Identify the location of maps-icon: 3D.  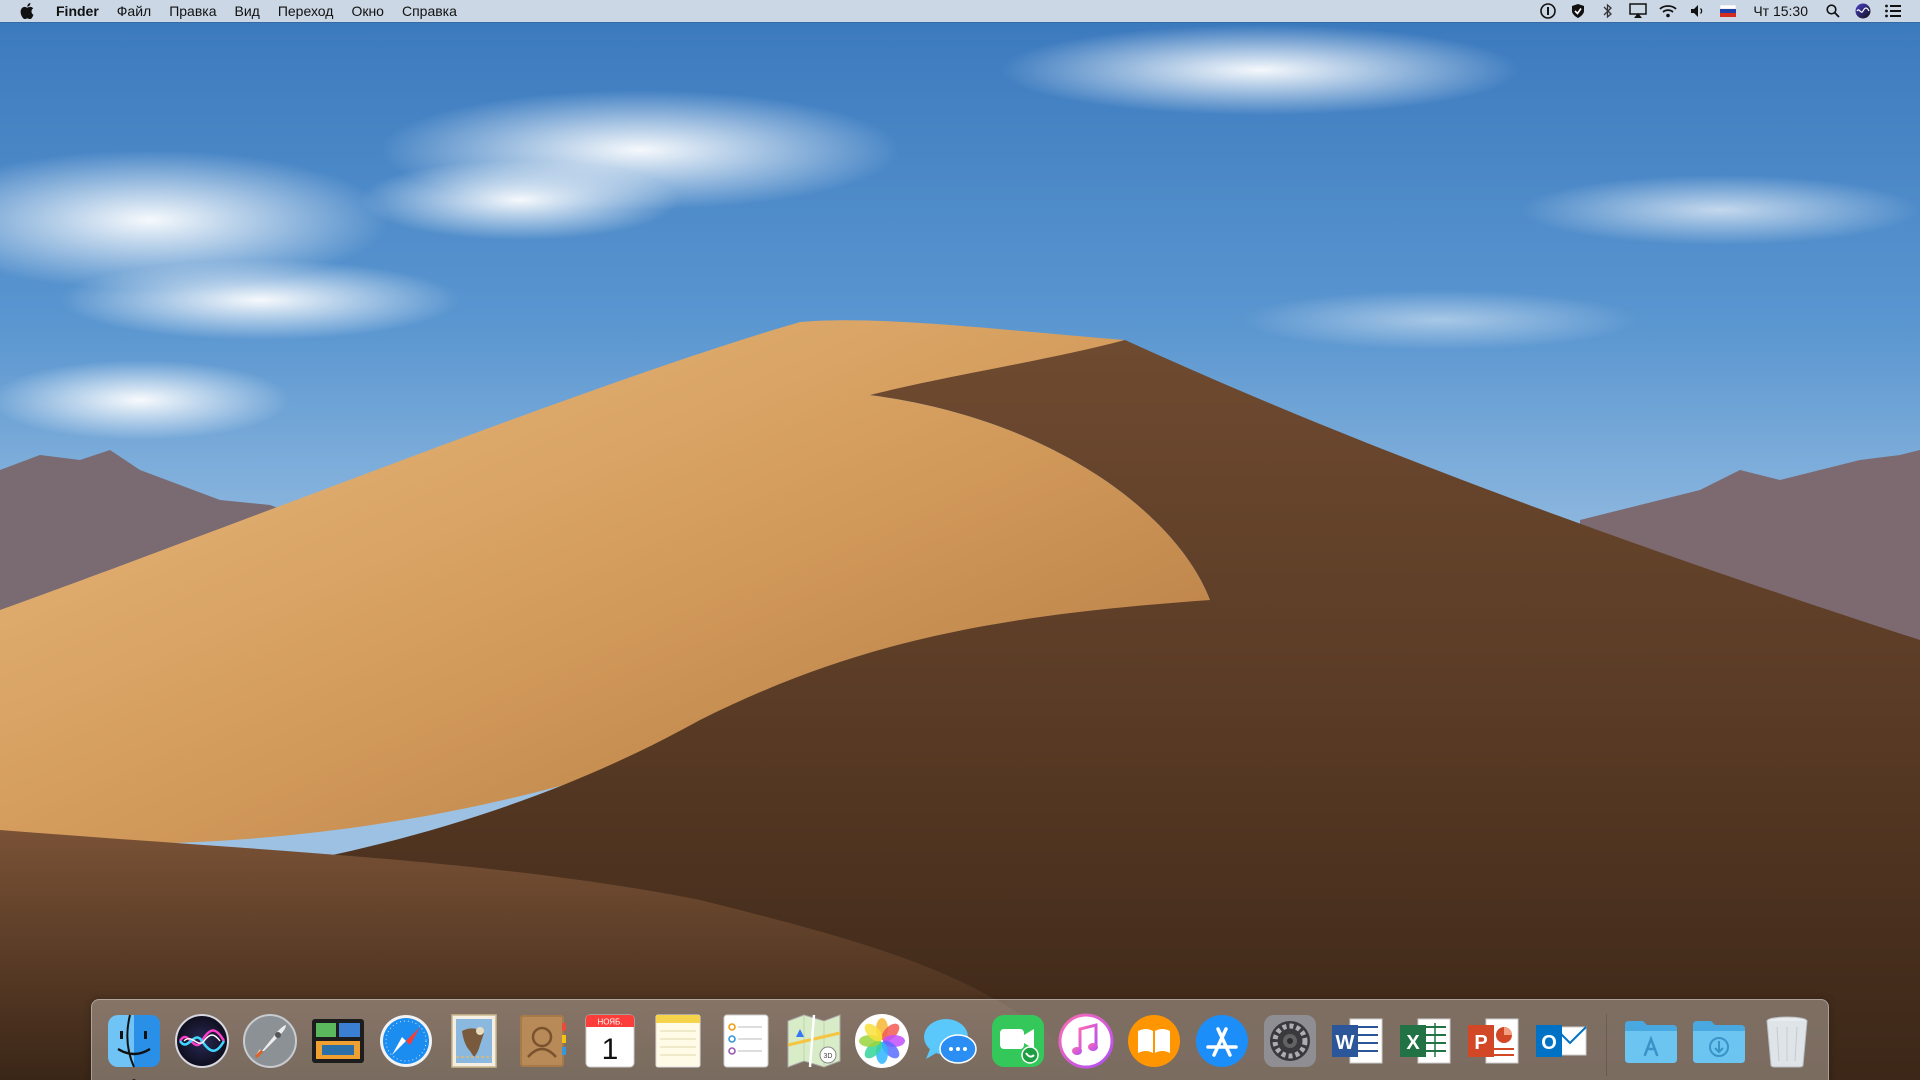
(814, 1041).